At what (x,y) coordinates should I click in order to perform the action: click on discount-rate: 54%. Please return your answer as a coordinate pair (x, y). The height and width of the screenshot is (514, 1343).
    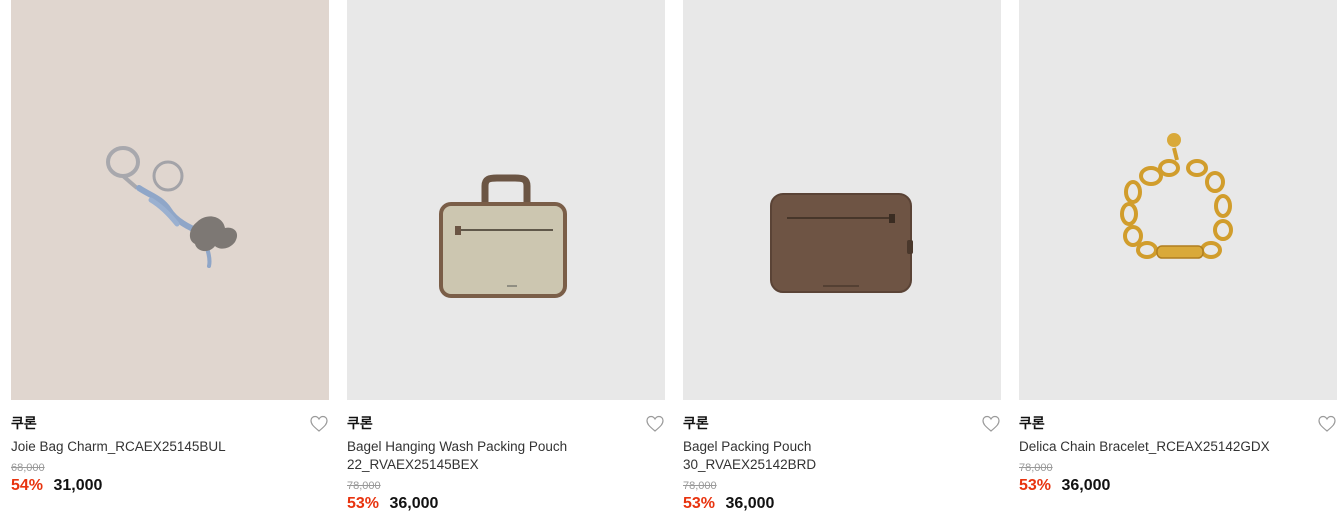
    Looking at the image, I should click on (27, 485).